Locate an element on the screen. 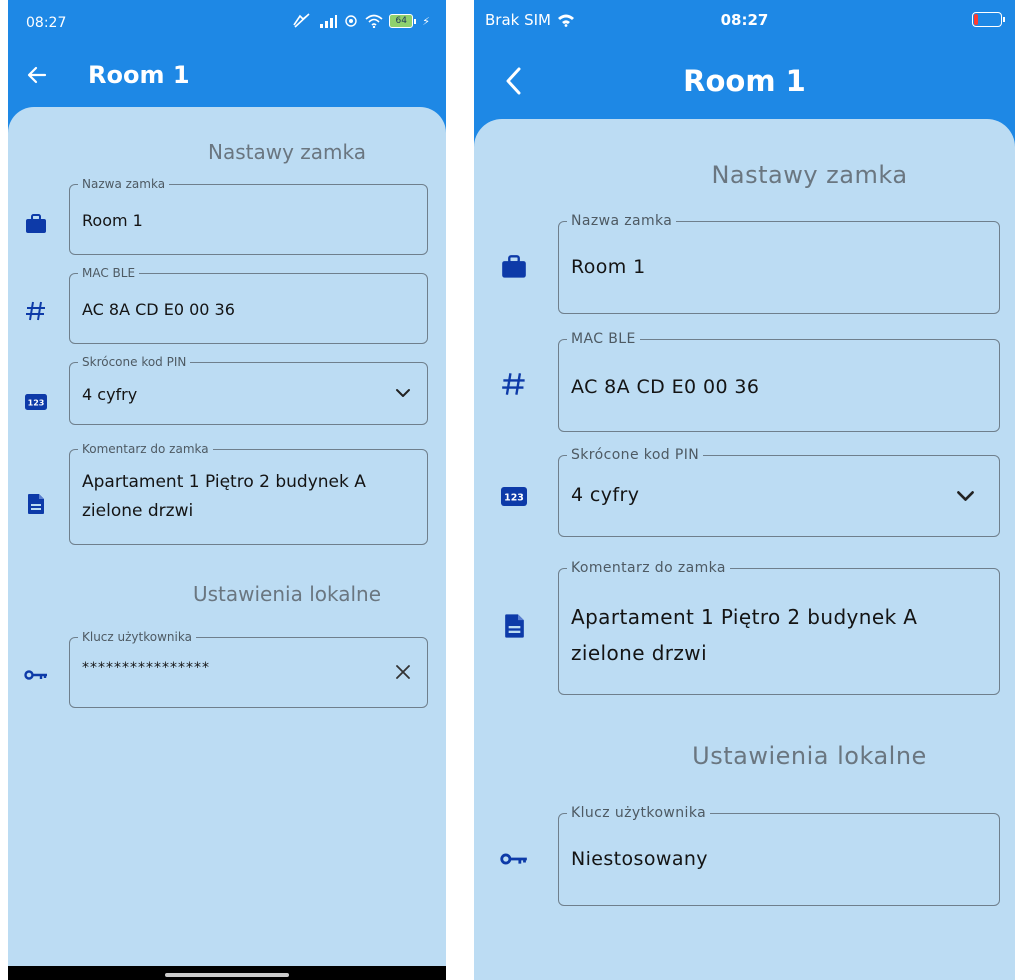  user-key-field: Klucz użytkownika **************** is located at coordinates (248, 668).